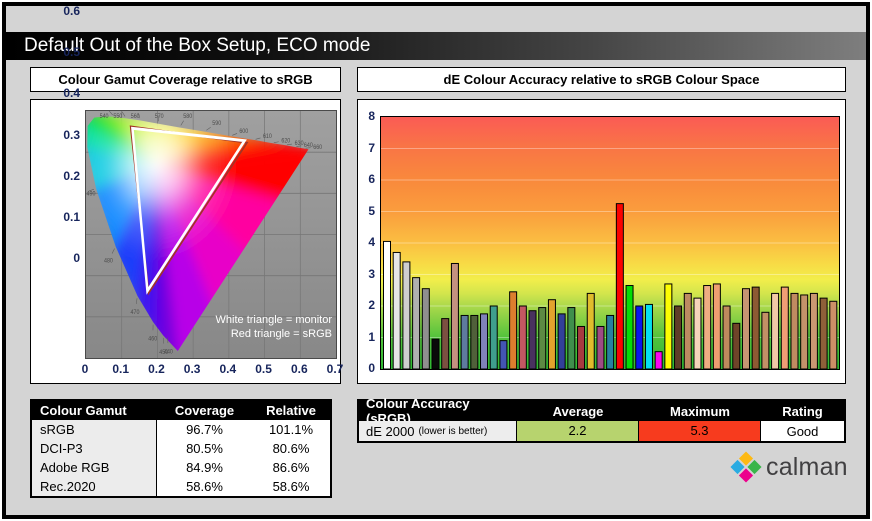 The width and height of the screenshot is (872, 521). I want to click on gamut-table-row: Adobe RGB 84.9% 86.6%, so click(181, 467).